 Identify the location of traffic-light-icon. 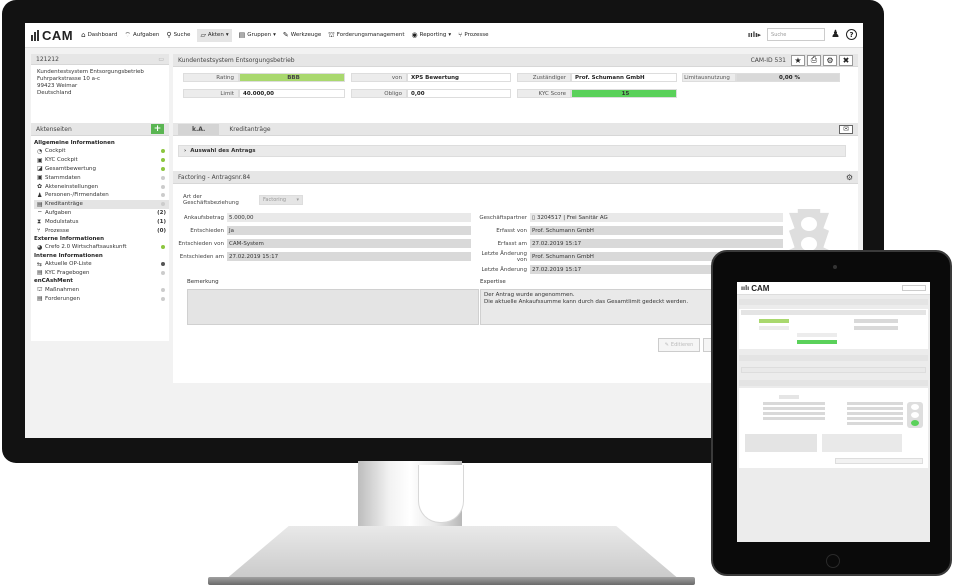
(915, 415).